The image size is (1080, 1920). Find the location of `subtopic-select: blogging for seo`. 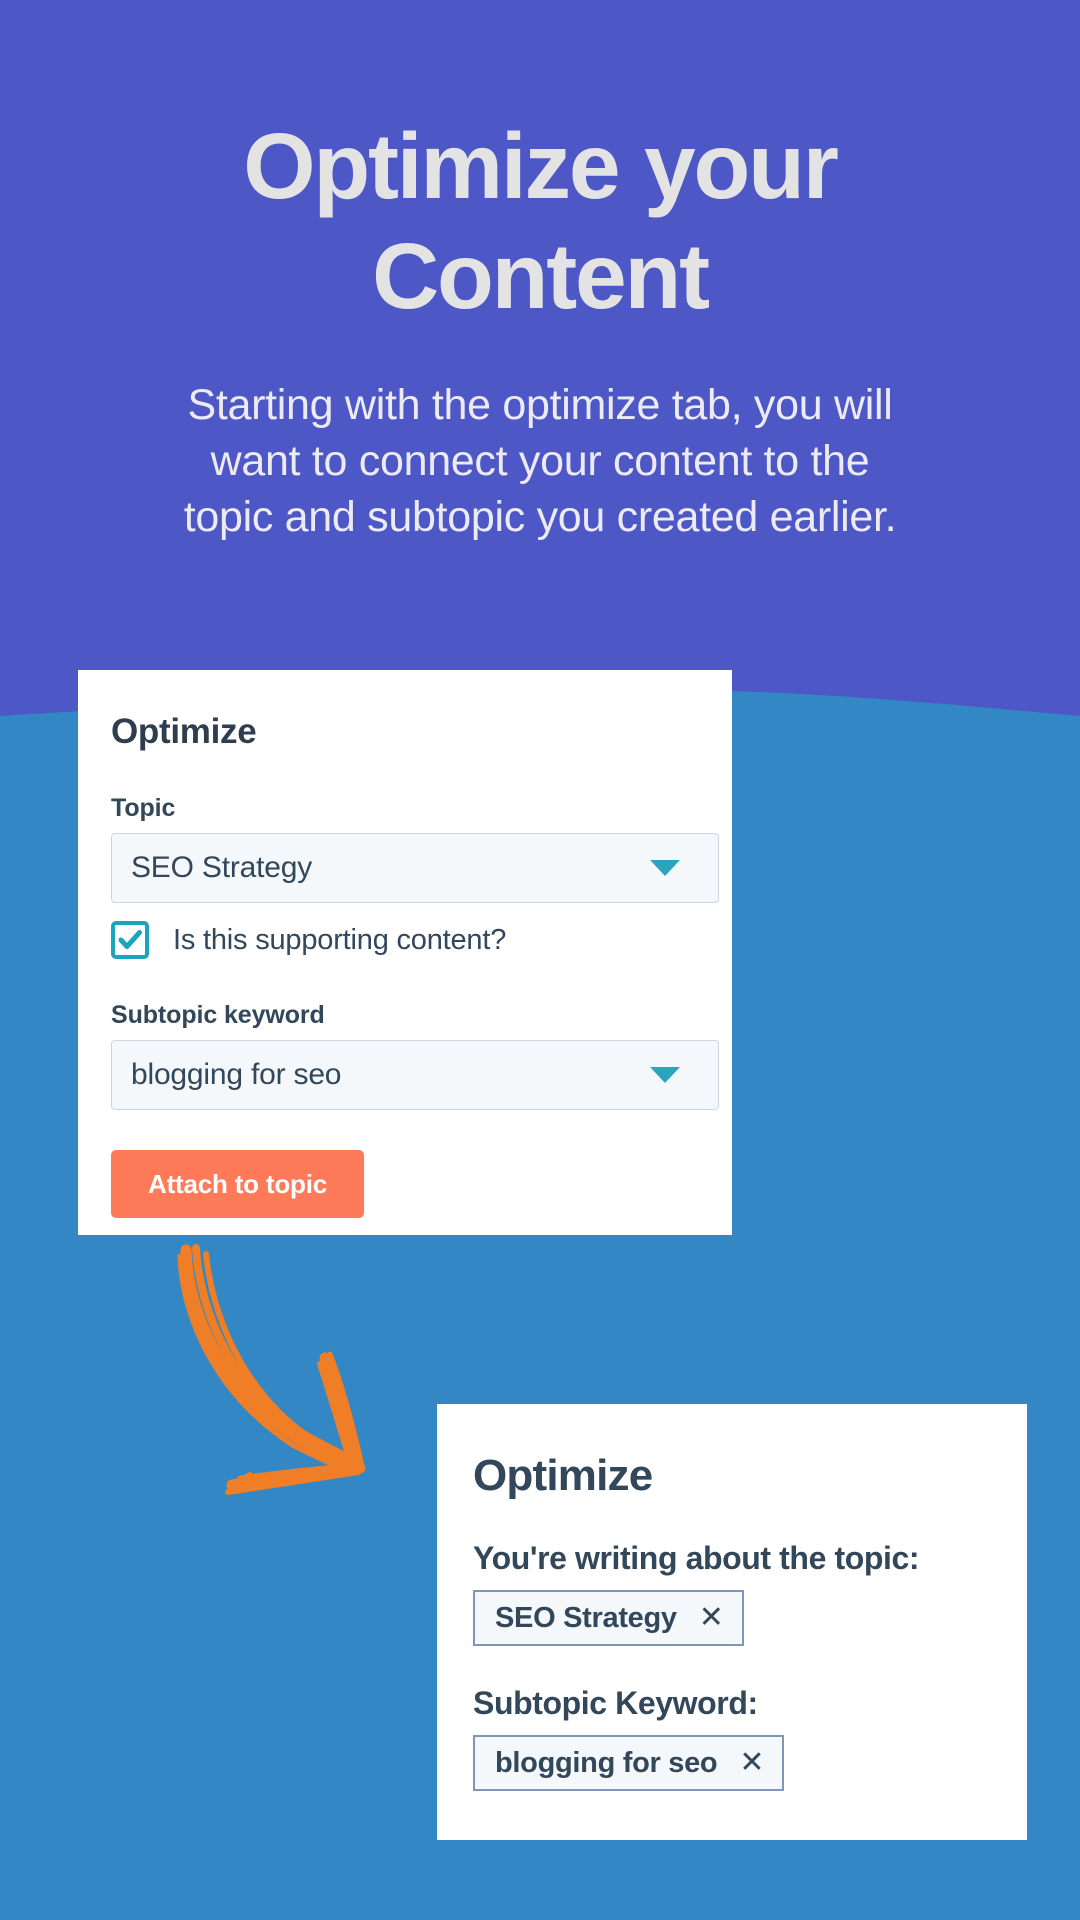

subtopic-select: blogging for seo is located at coordinates (415, 1075).